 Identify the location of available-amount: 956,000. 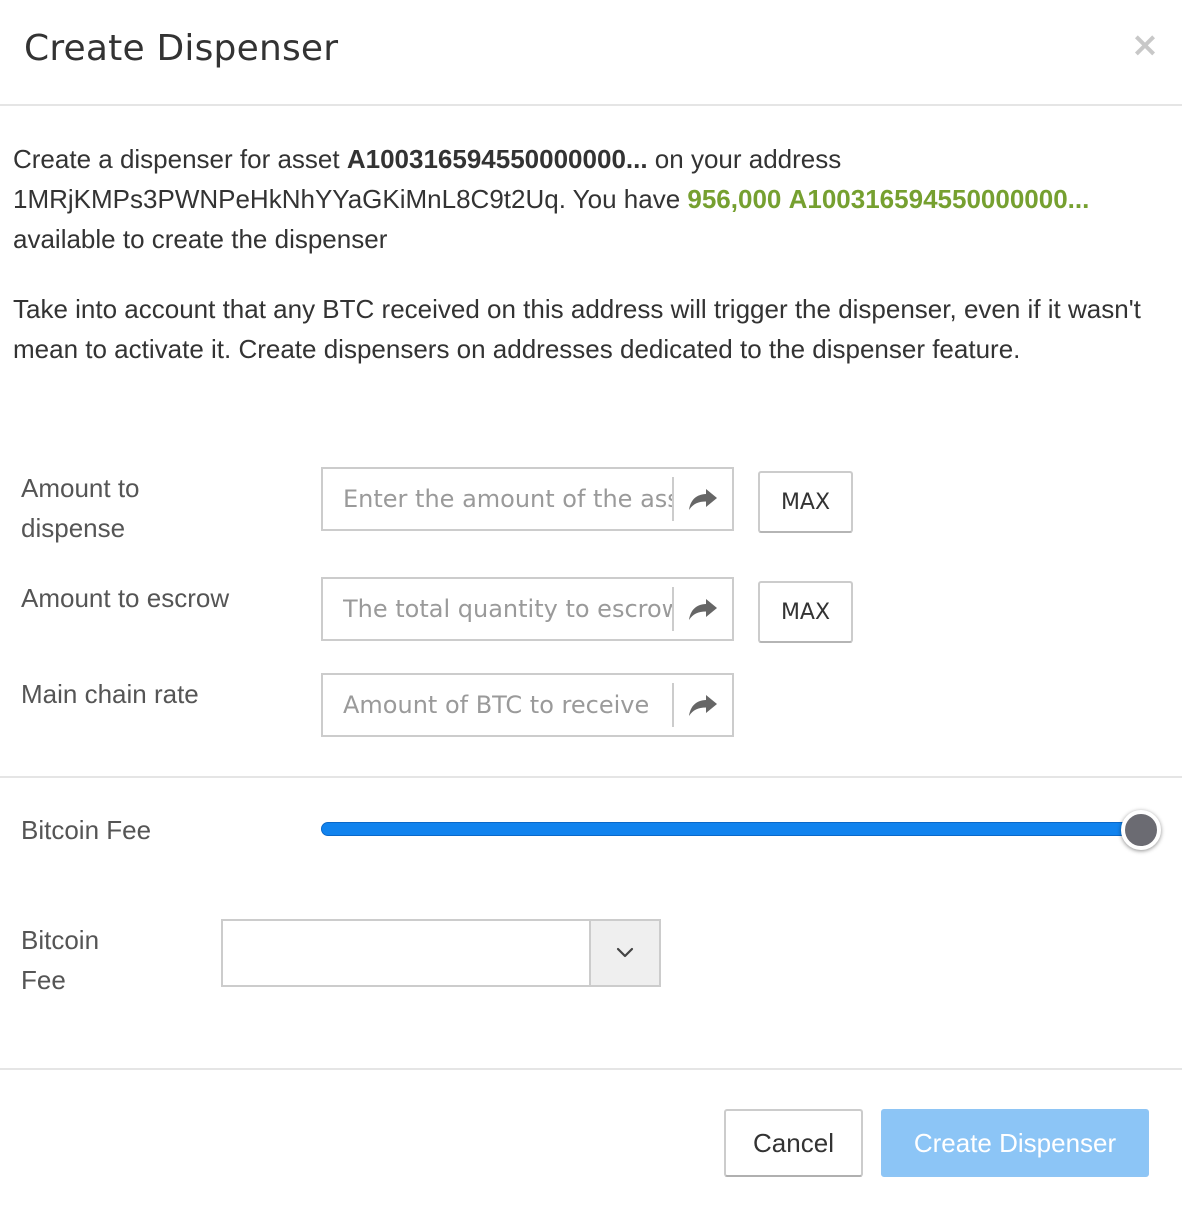
(734, 199).